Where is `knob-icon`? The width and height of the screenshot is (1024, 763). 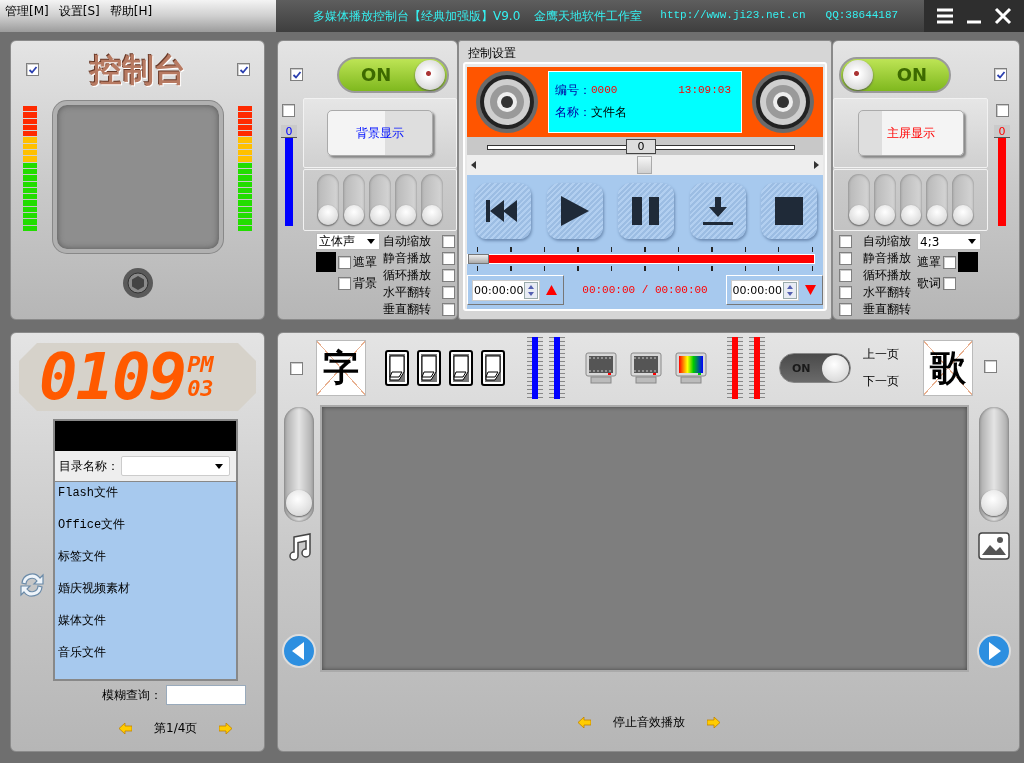 knob-icon is located at coordinates (137, 283).